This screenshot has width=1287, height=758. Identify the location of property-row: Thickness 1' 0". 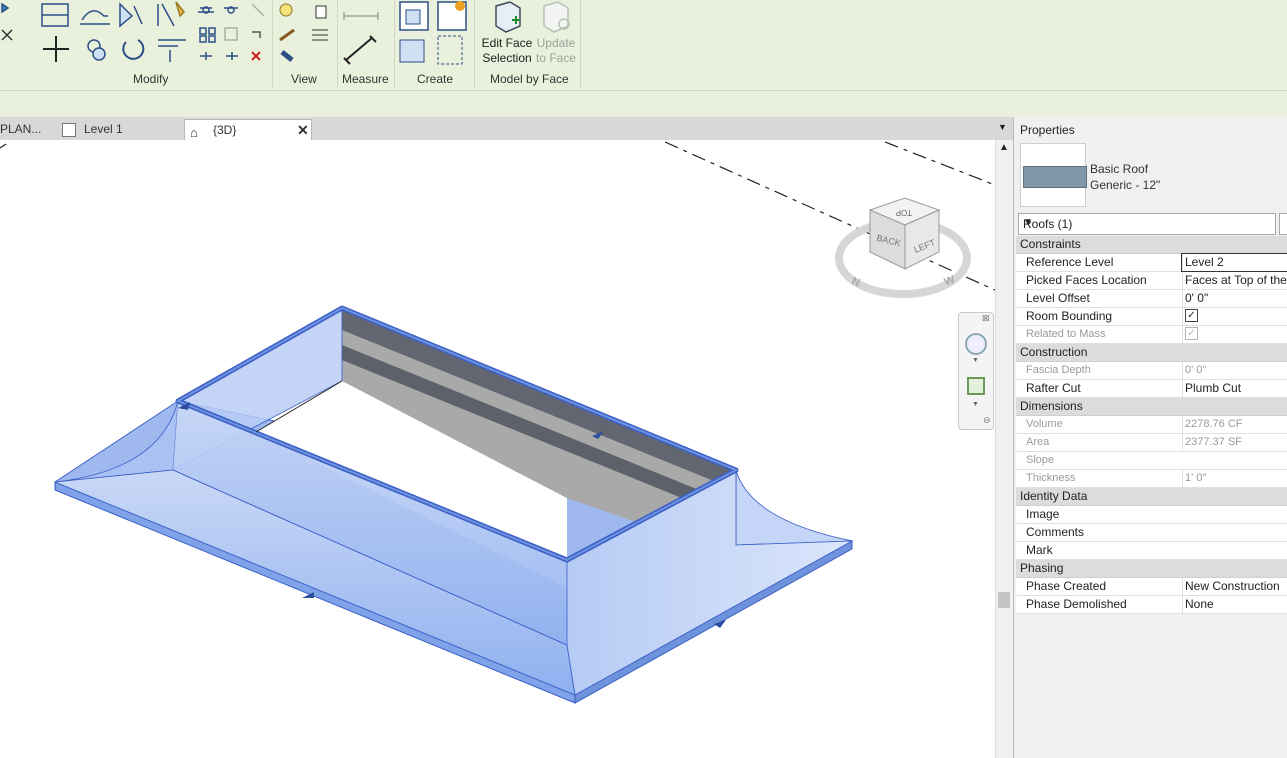
(1151, 479).